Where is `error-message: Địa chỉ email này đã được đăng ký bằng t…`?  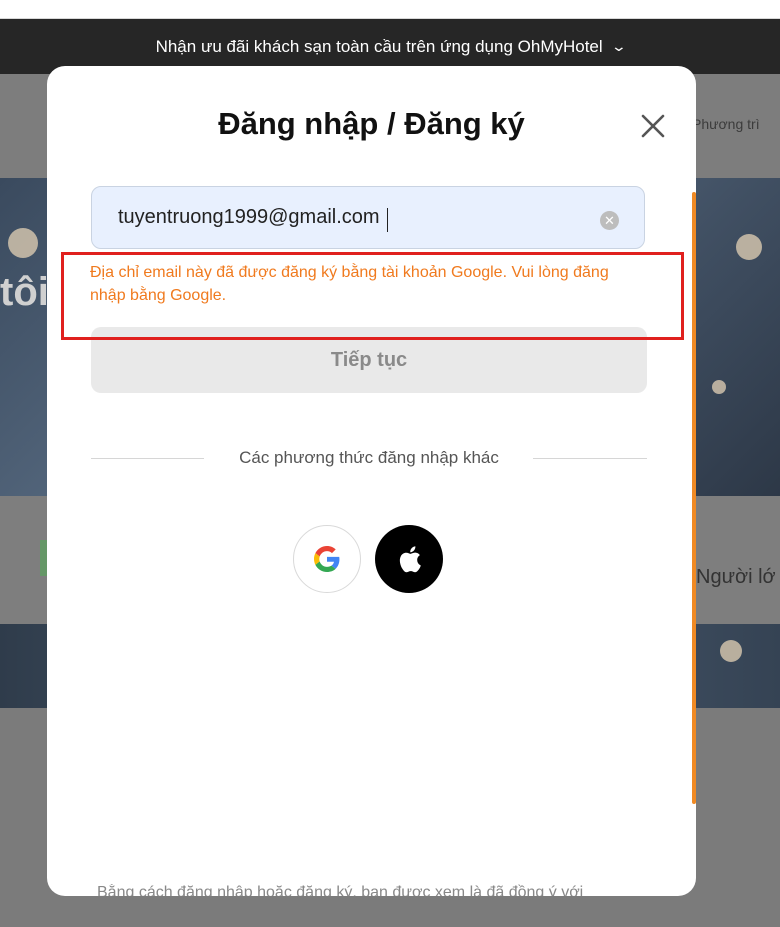
error-message: Địa chỉ email này đã được đăng ký bằng t… is located at coordinates (349, 284).